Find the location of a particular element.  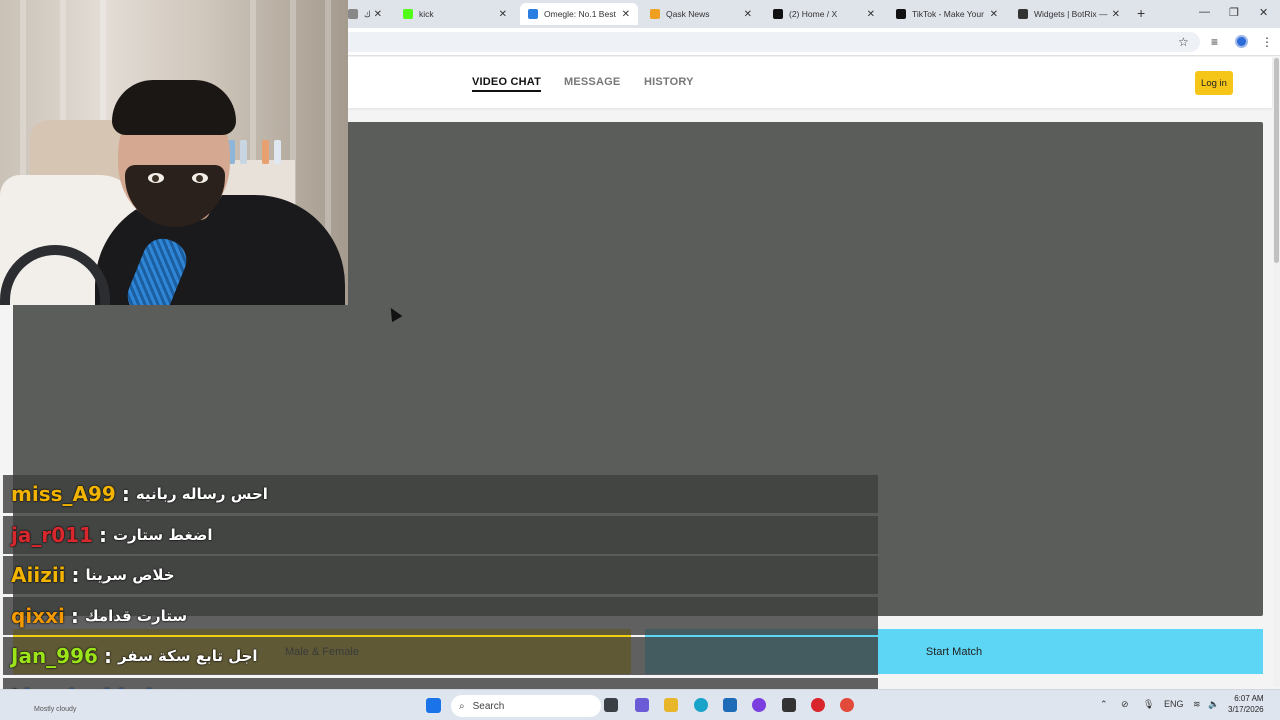

browser-tab: Widgets | BotRix — C ✕ is located at coordinates (1069, 14).